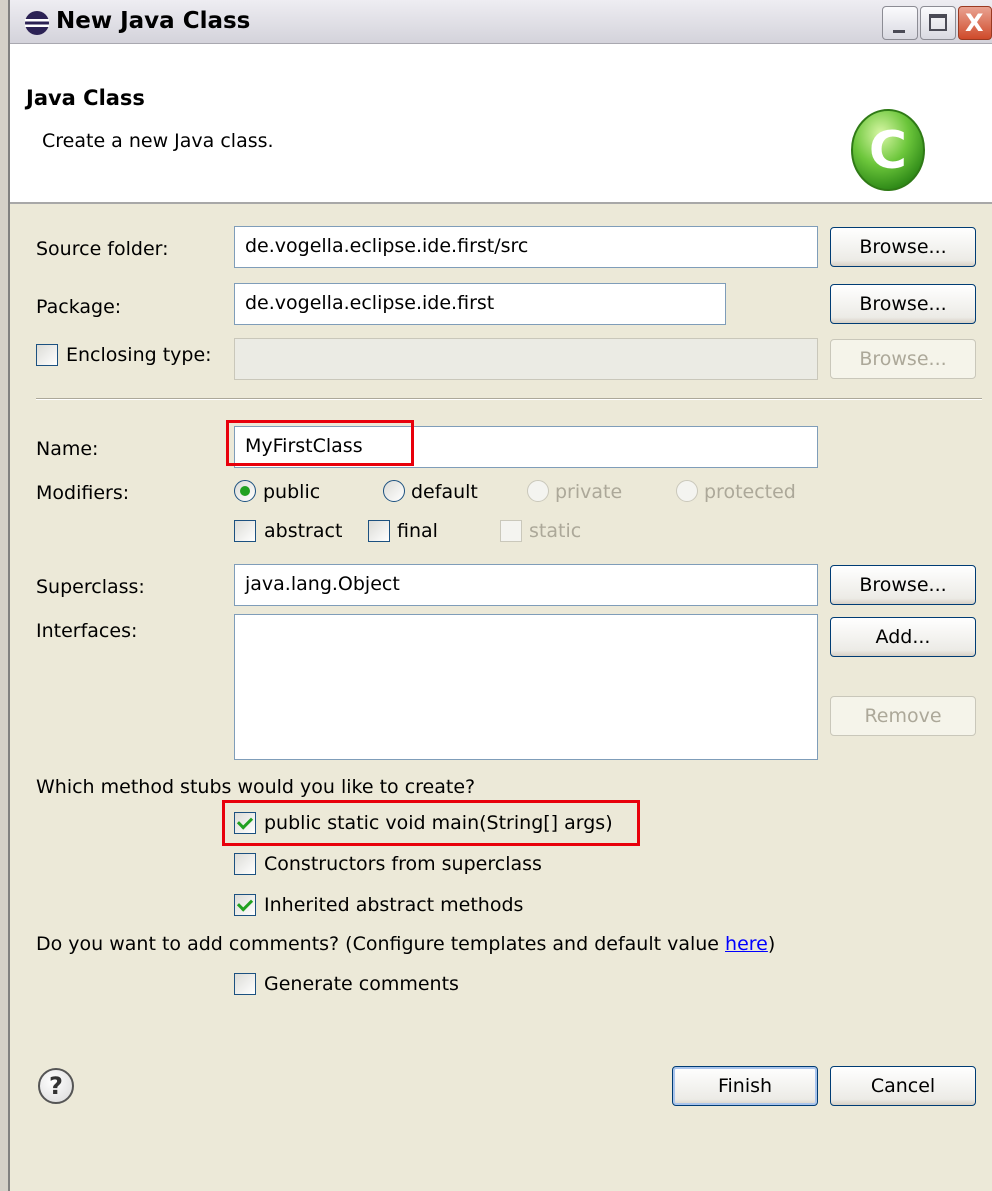 This screenshot has width=992, height=1191. I want to click on minimize-button, so click(900, 23).